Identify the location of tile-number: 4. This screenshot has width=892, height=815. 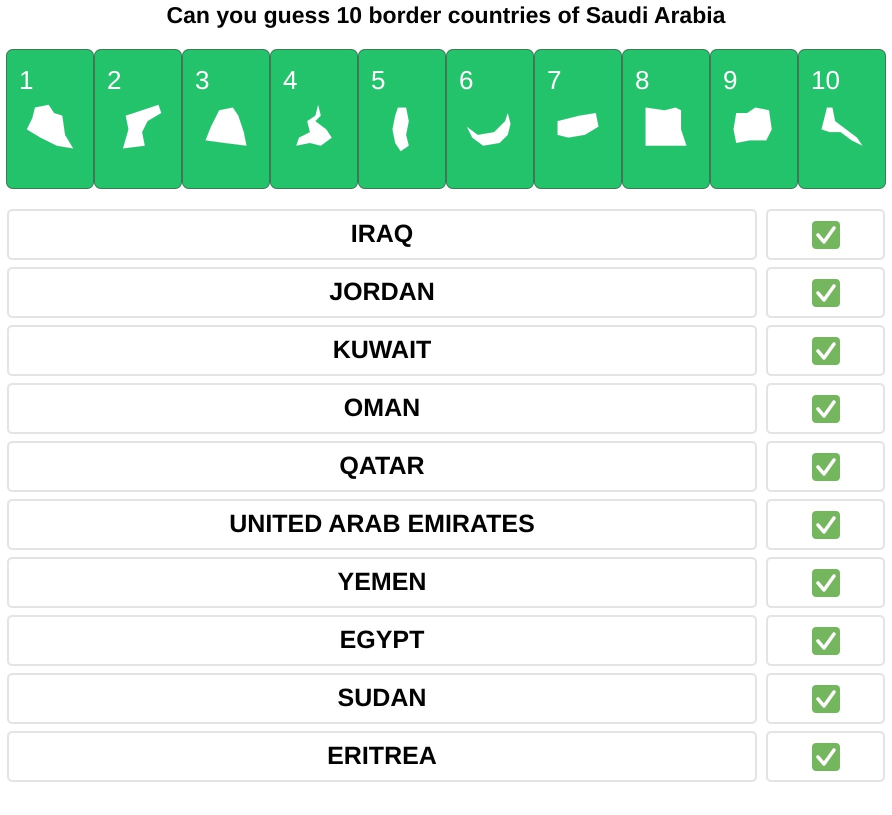
(290, 80).